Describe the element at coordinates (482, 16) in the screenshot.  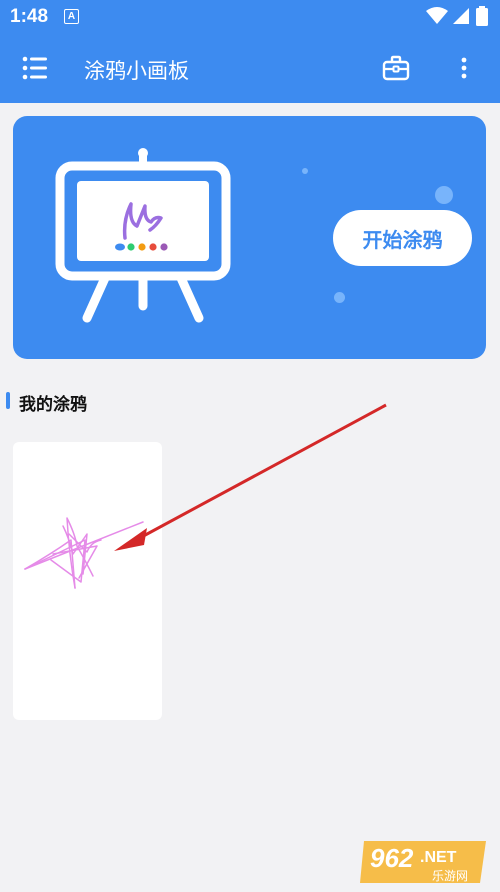
I see `battery-icon` at that location.